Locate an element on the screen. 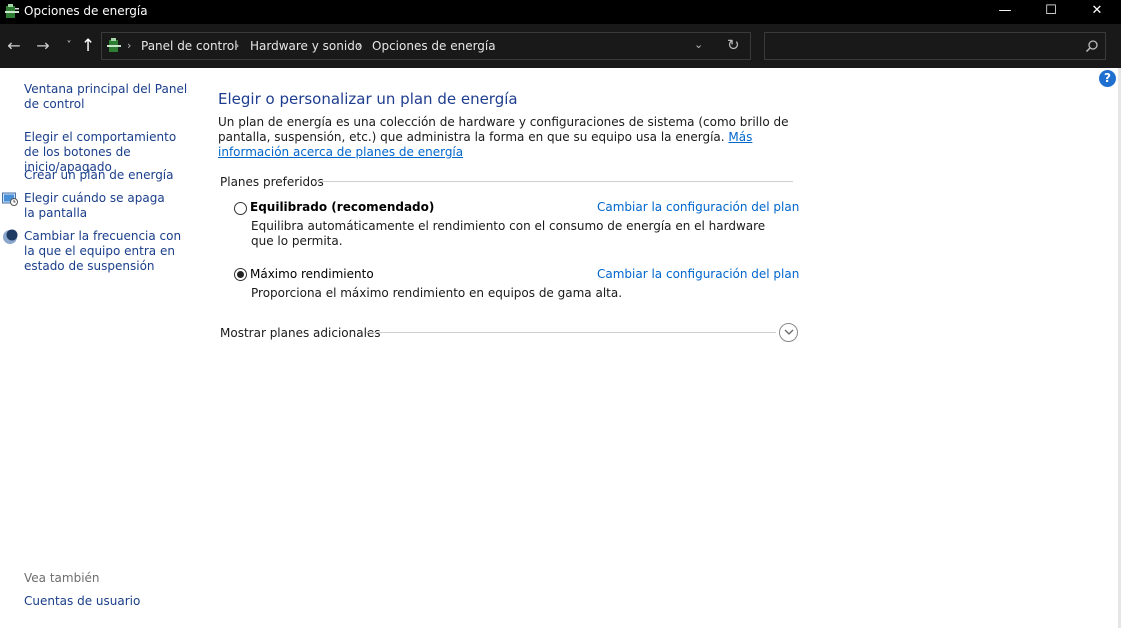 The height and width of the screenshot is (628, 1121). see-also-label: Vea también is located at coordinates (62, 578).